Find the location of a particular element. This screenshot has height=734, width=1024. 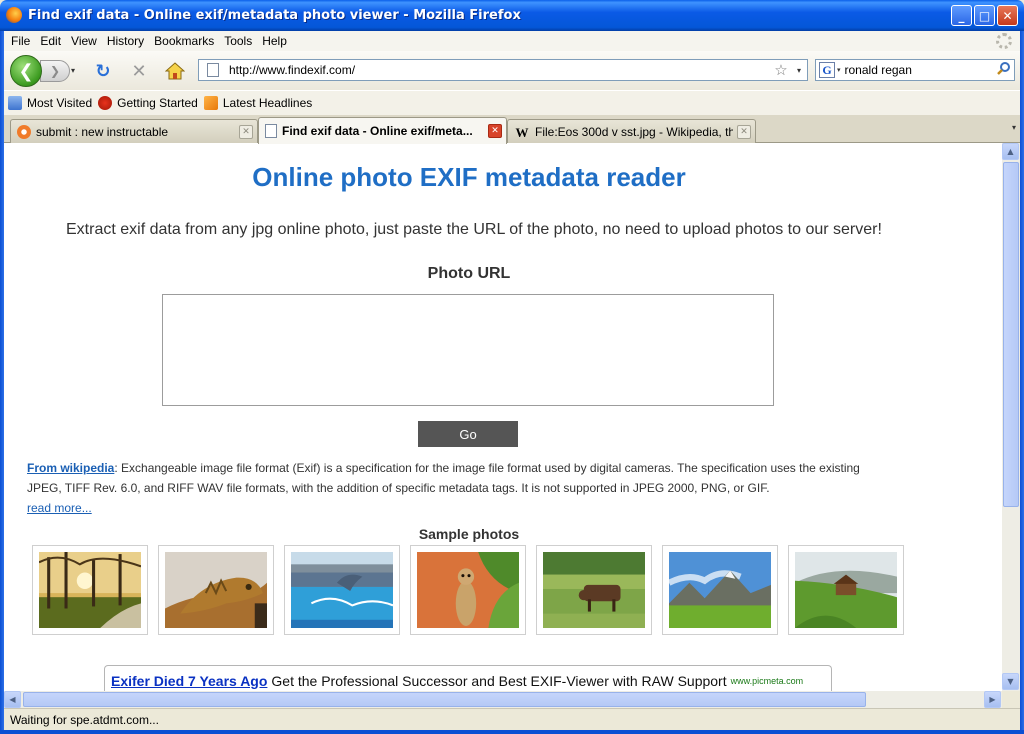

photo-url-label: Photo URL is located at coordinates (469, 273).